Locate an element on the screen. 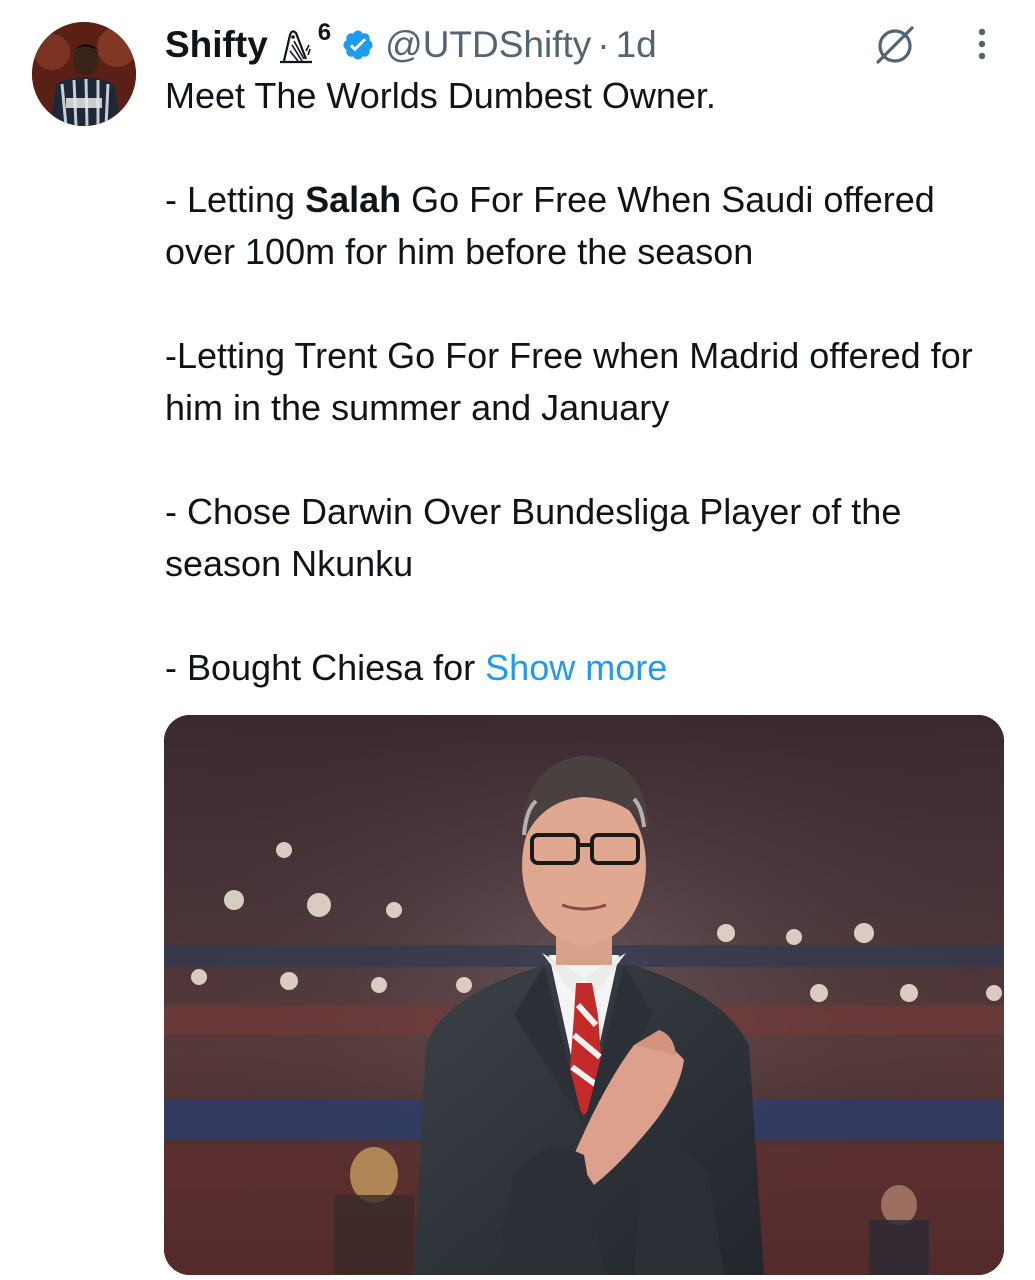 The height and width of the screenshot is (1280, 1035). salah-bold: Salah is located at coordinates (353, 199).